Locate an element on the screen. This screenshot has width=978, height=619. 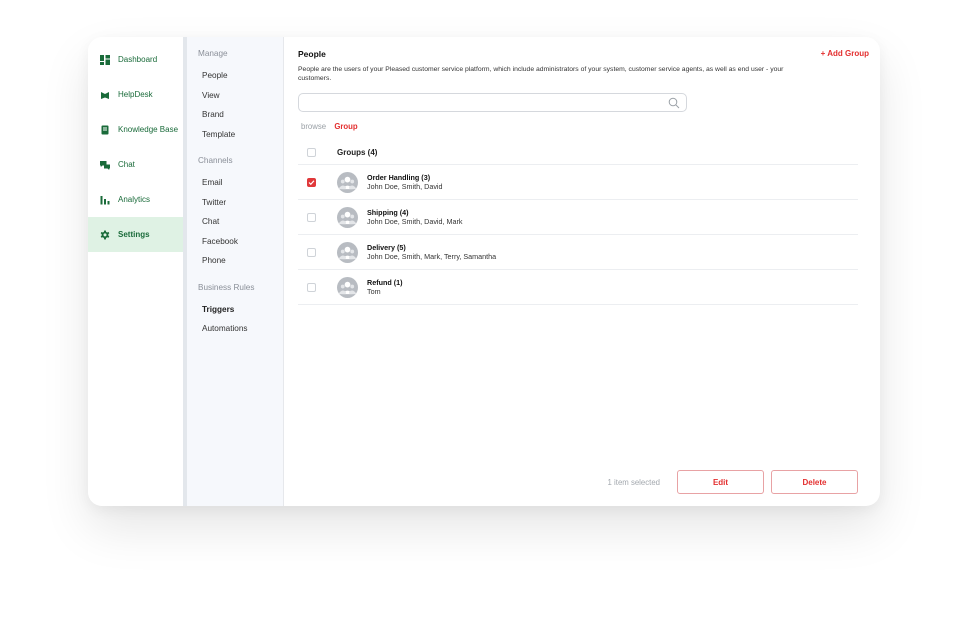
select-all-checkbox is located at coordinates (311, 152).